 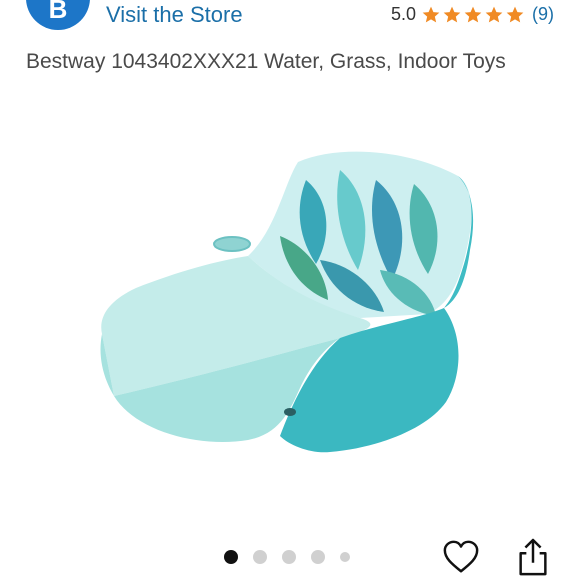 I want to click on rating-summary: 5.0 (9), so click(x=472, y=14).